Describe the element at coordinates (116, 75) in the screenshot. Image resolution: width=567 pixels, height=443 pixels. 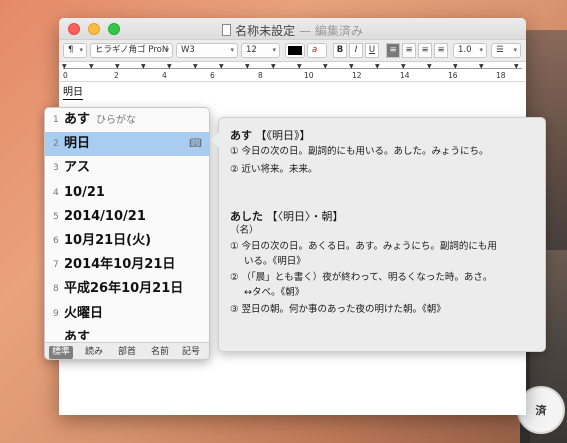
I see `ruler-number: 2` at that location.